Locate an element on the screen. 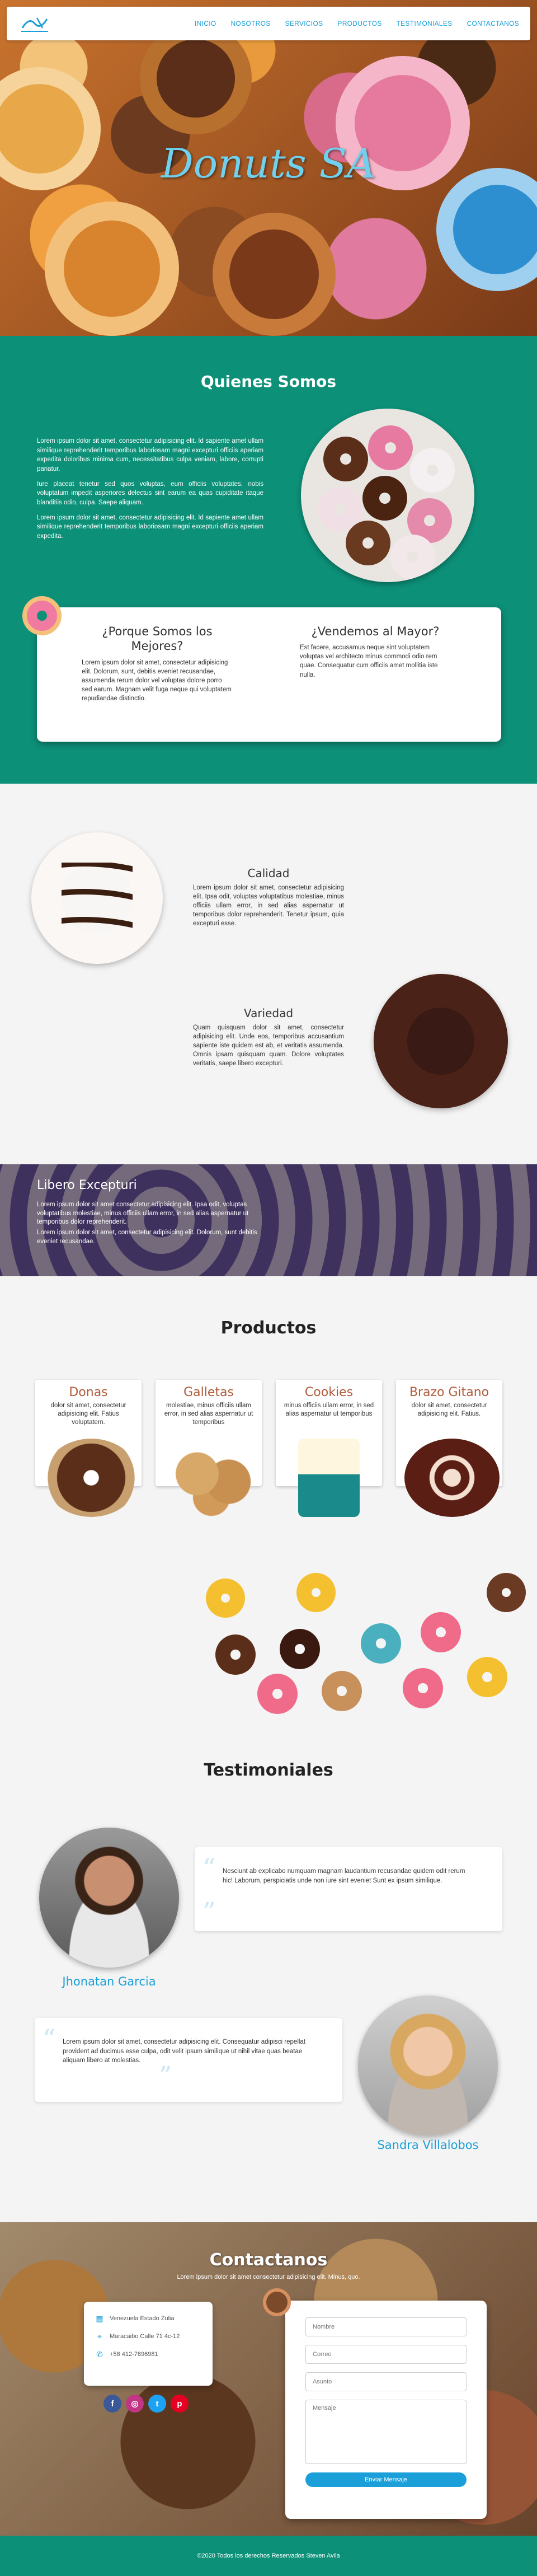 This screenshot has width=537, height=2576. nav-link-servicios: SERVICIOS is located at coordinates (304, 23).